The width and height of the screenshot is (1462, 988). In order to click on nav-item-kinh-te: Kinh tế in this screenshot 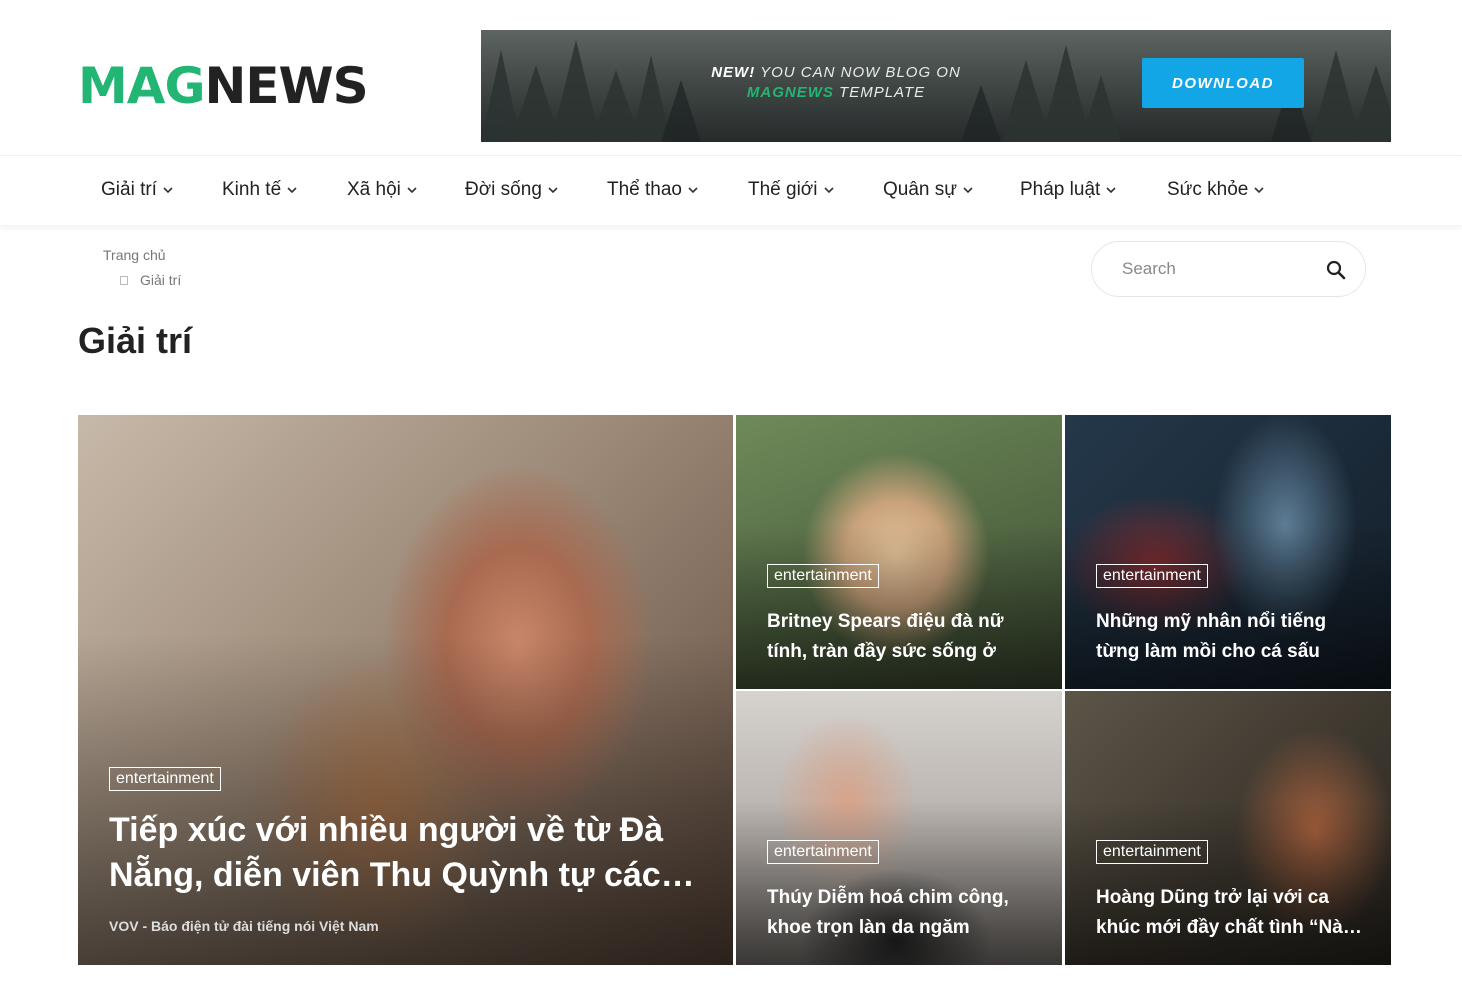, I will do `click(259, 190)`.